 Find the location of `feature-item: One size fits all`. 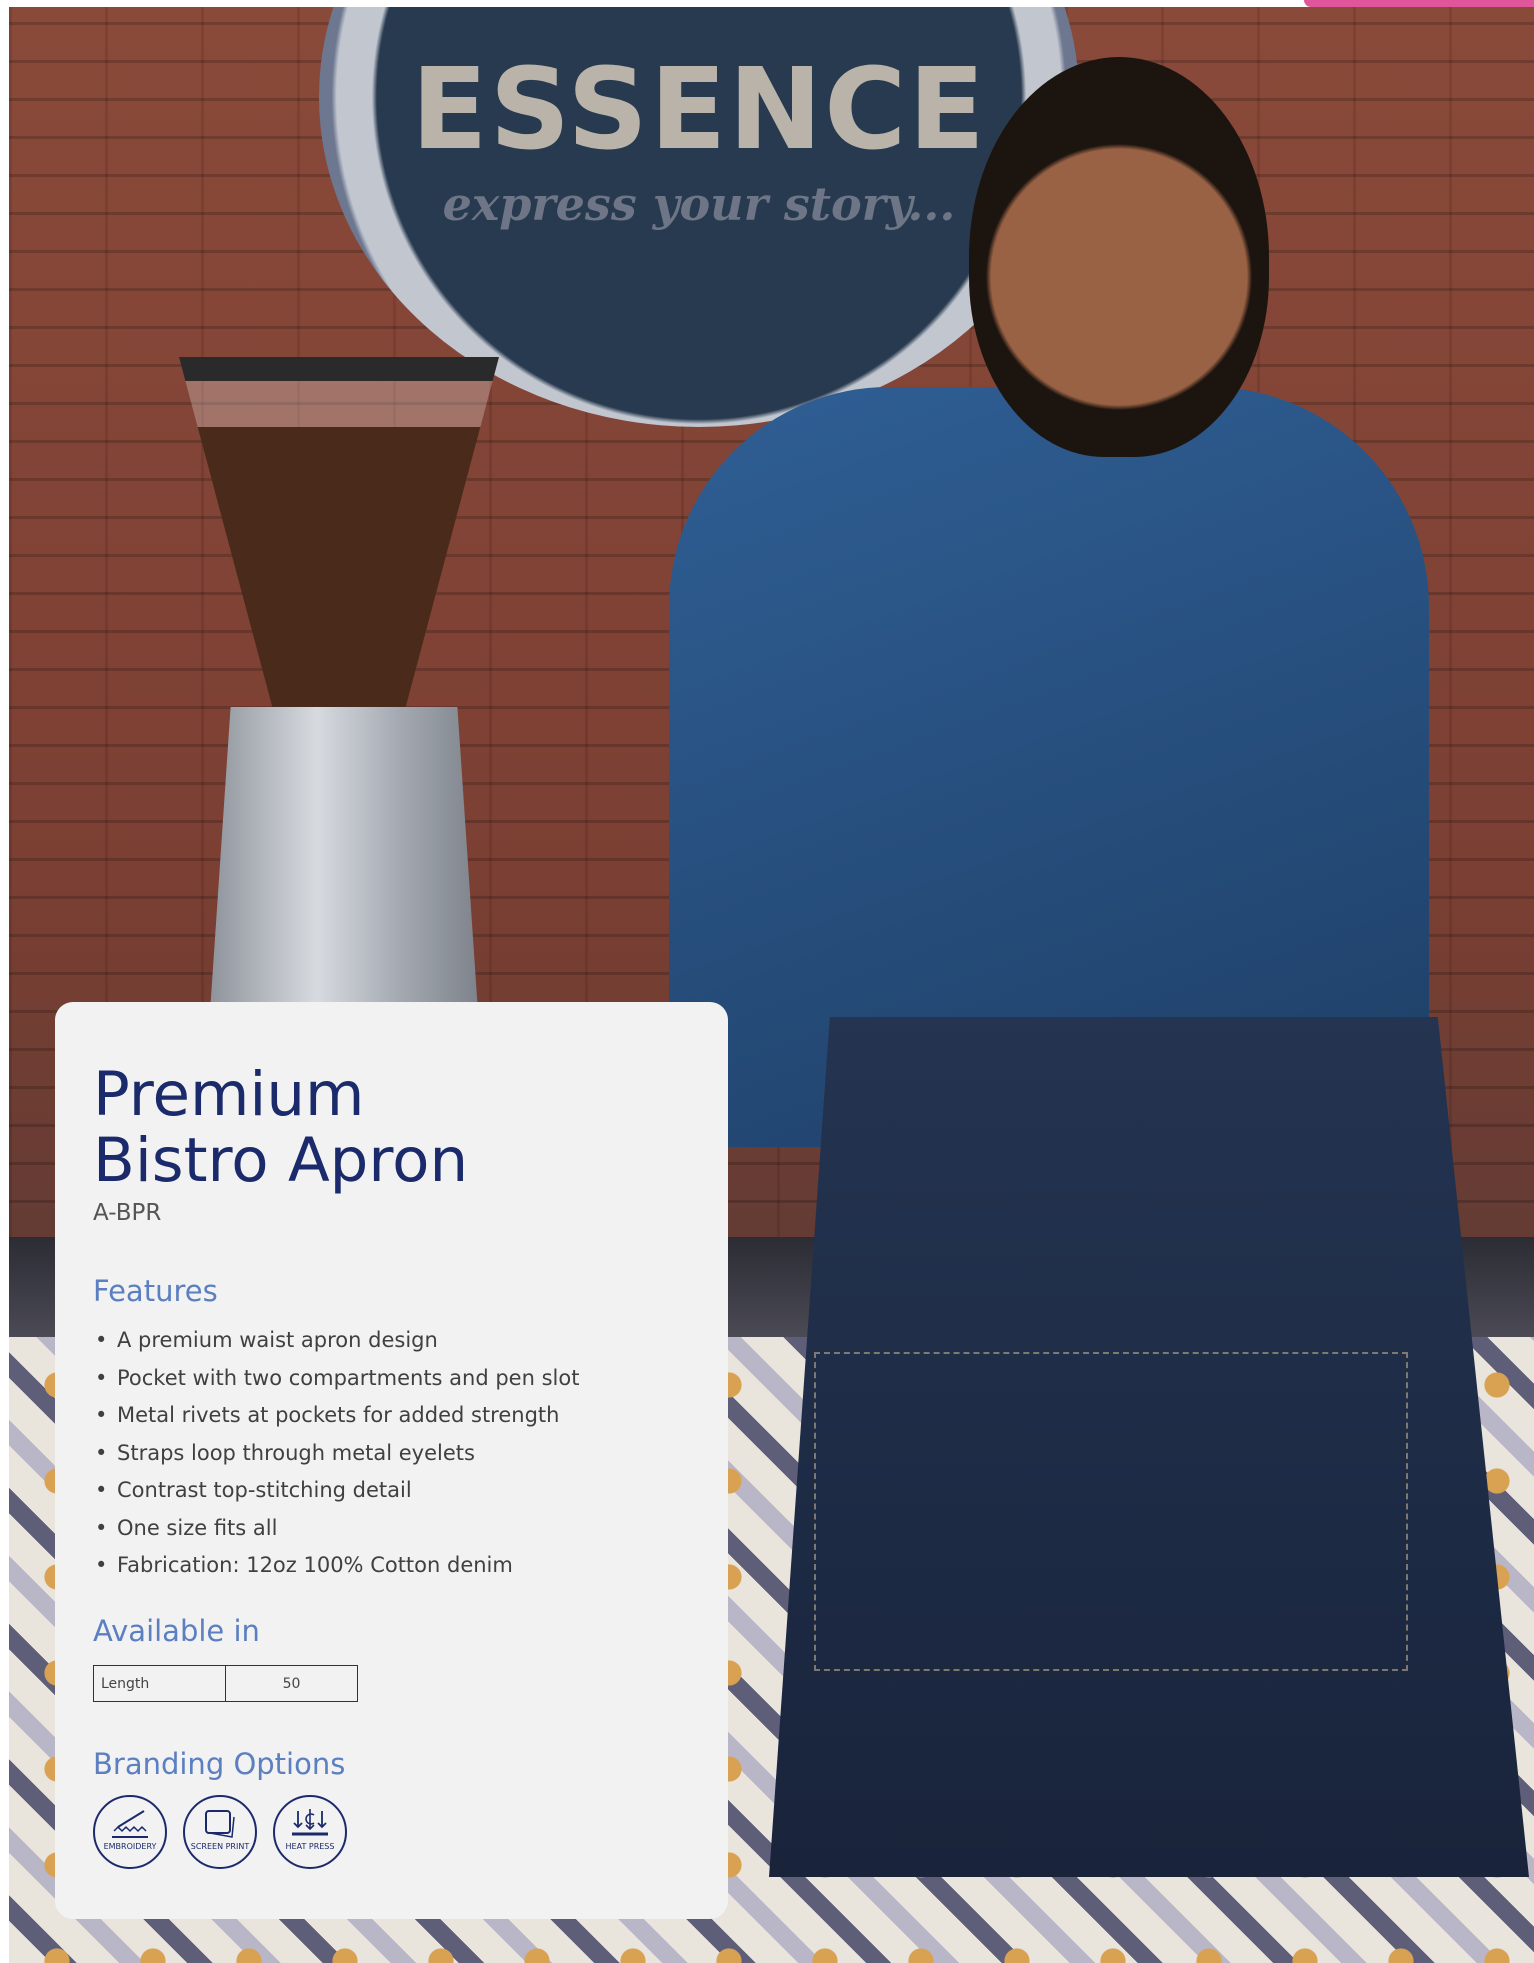

feature-item: One size fits all is located at coordinates (336, 1529).